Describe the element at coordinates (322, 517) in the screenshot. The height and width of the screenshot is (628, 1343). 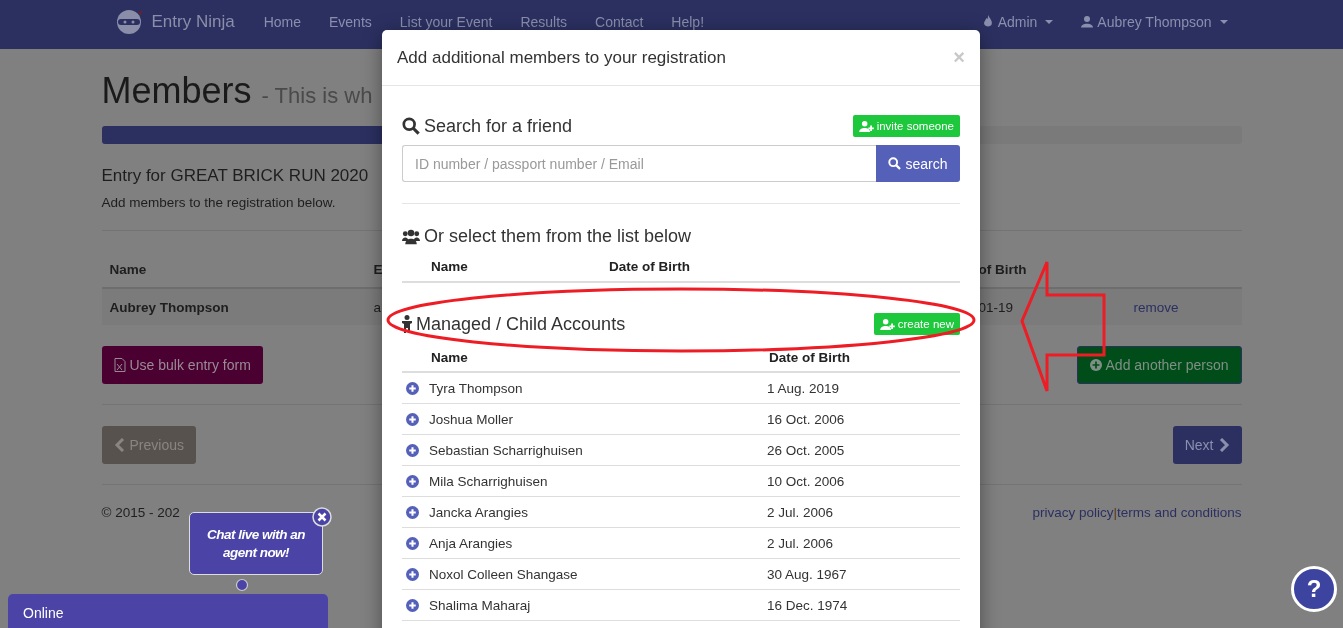
I see `close-icon` at that location.